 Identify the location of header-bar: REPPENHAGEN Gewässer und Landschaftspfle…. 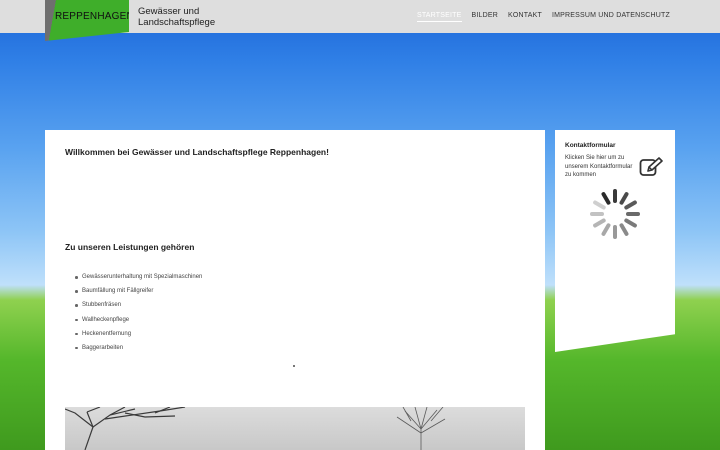
(360, 20).